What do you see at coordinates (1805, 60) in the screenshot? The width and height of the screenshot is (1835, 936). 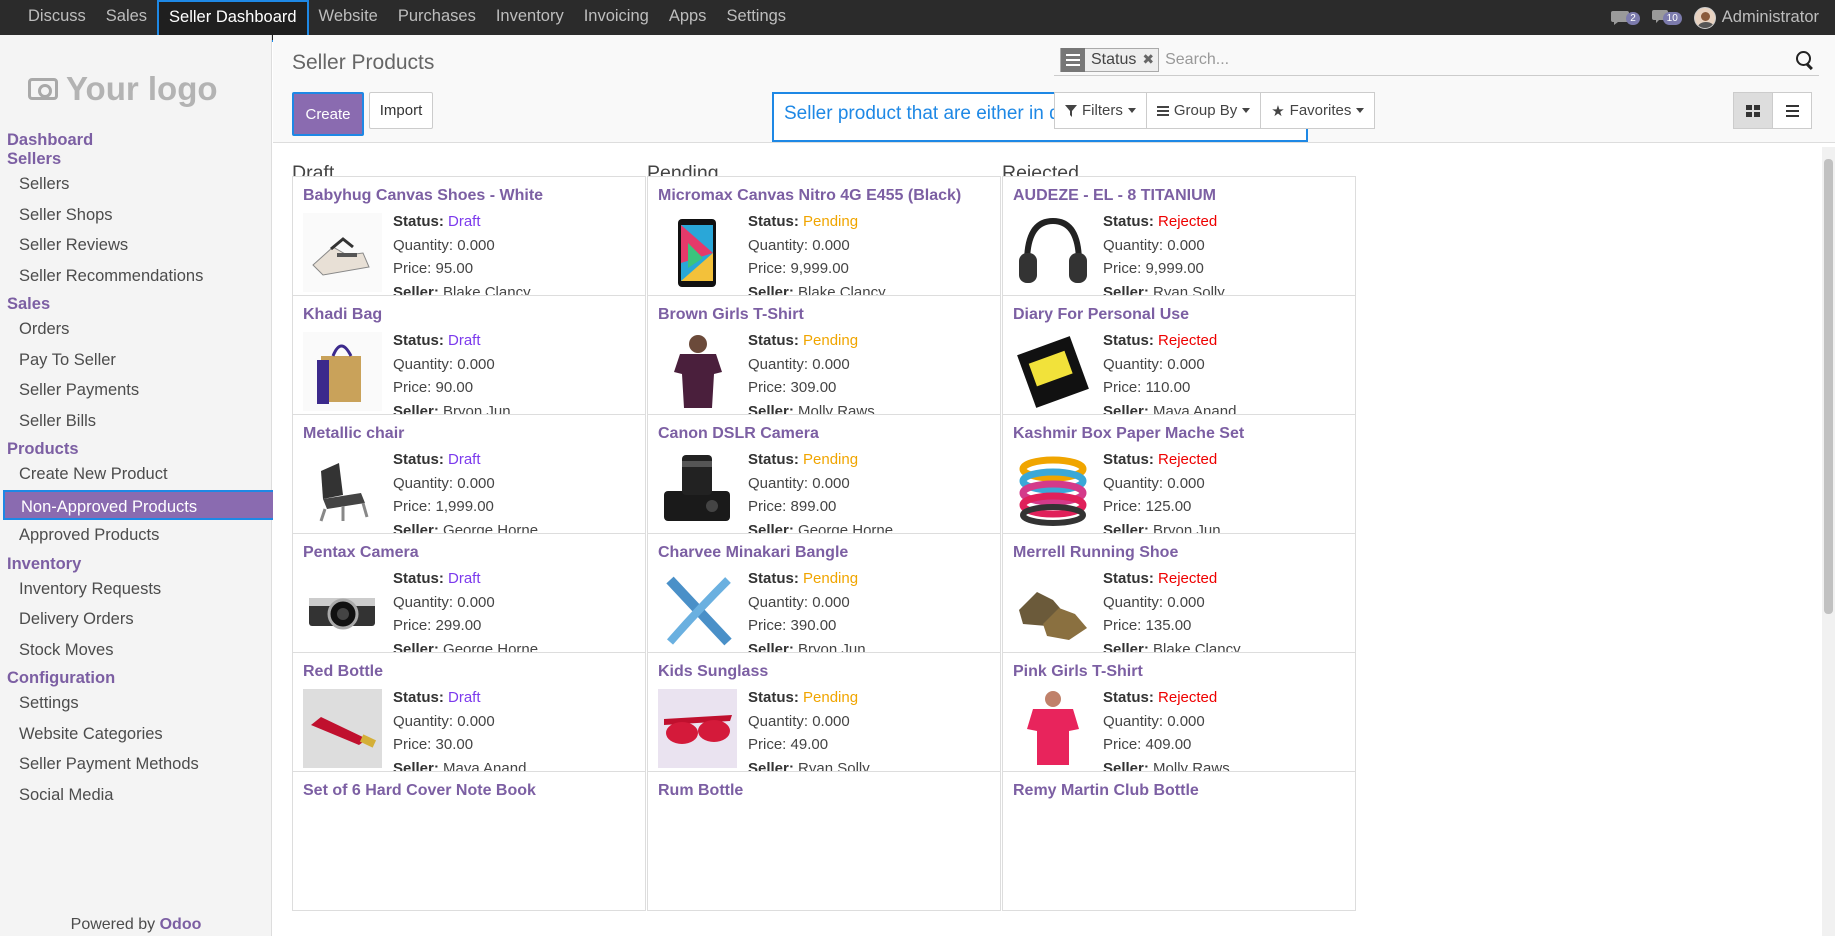 I see `search-icon` at bounding box center [1805, 60].